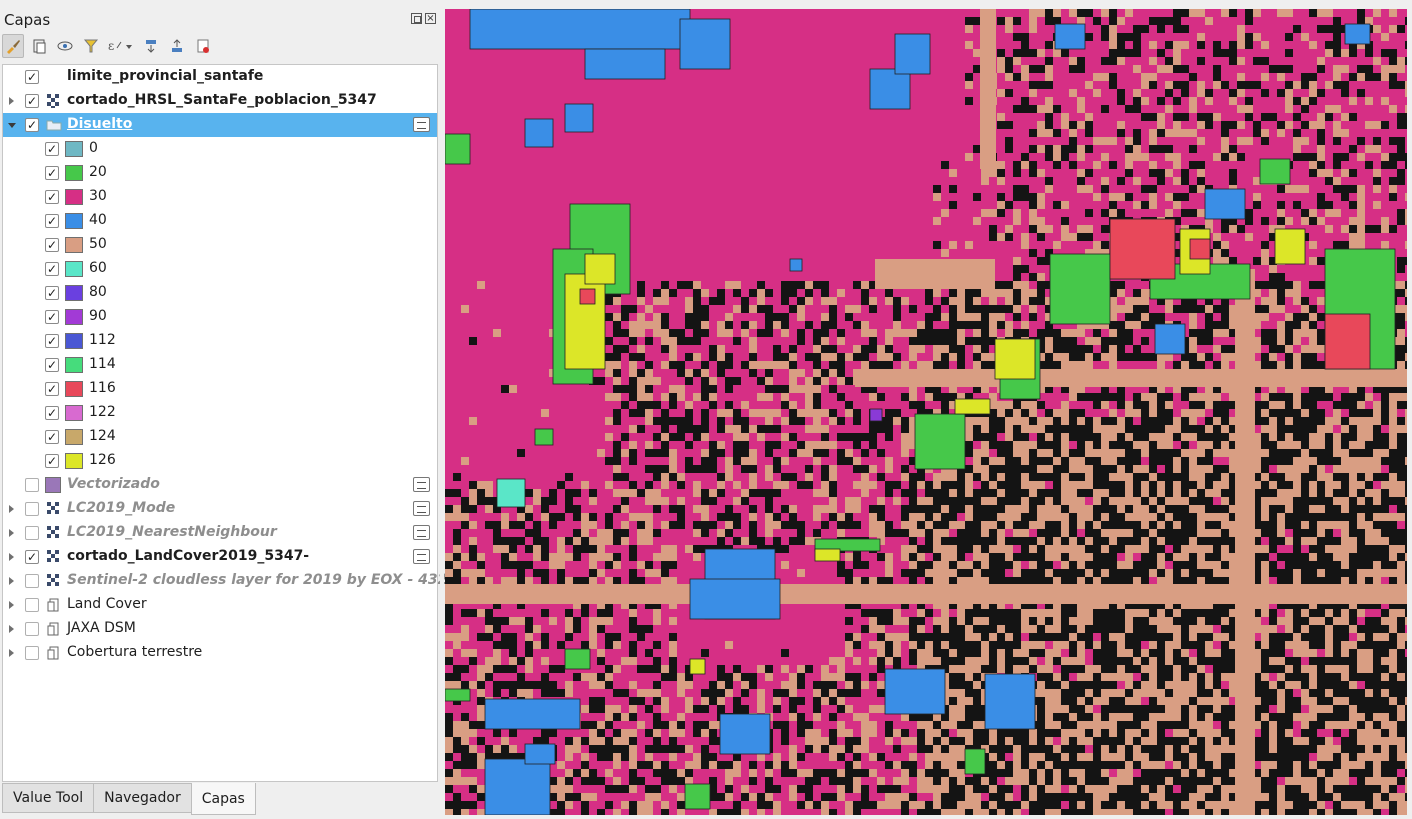 The width and height of the screenshot is (1412, 819). Describe the element at coordinates (442, 409) in the screenshot. I see `panel-splitter` at that location.